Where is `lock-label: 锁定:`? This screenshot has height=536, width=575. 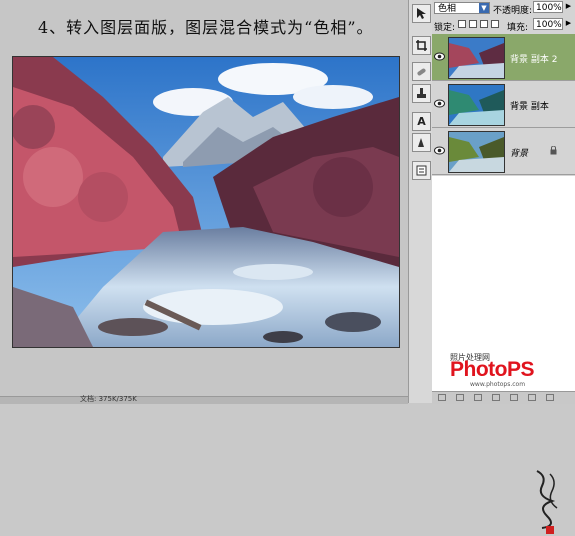
lock-label: 锁定: is located at coordinates (445, 28).